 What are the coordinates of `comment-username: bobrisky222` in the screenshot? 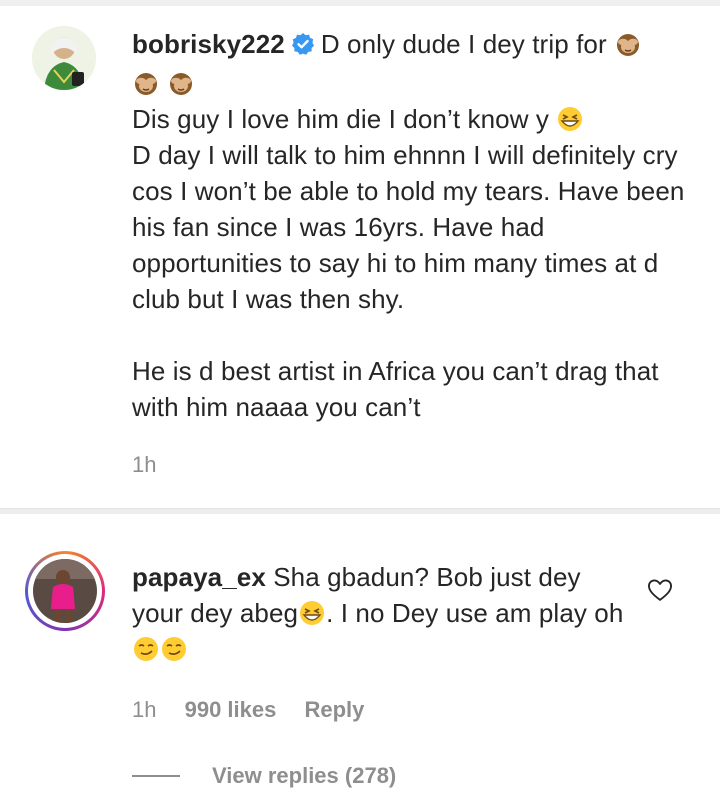 It's located at (208, 44).